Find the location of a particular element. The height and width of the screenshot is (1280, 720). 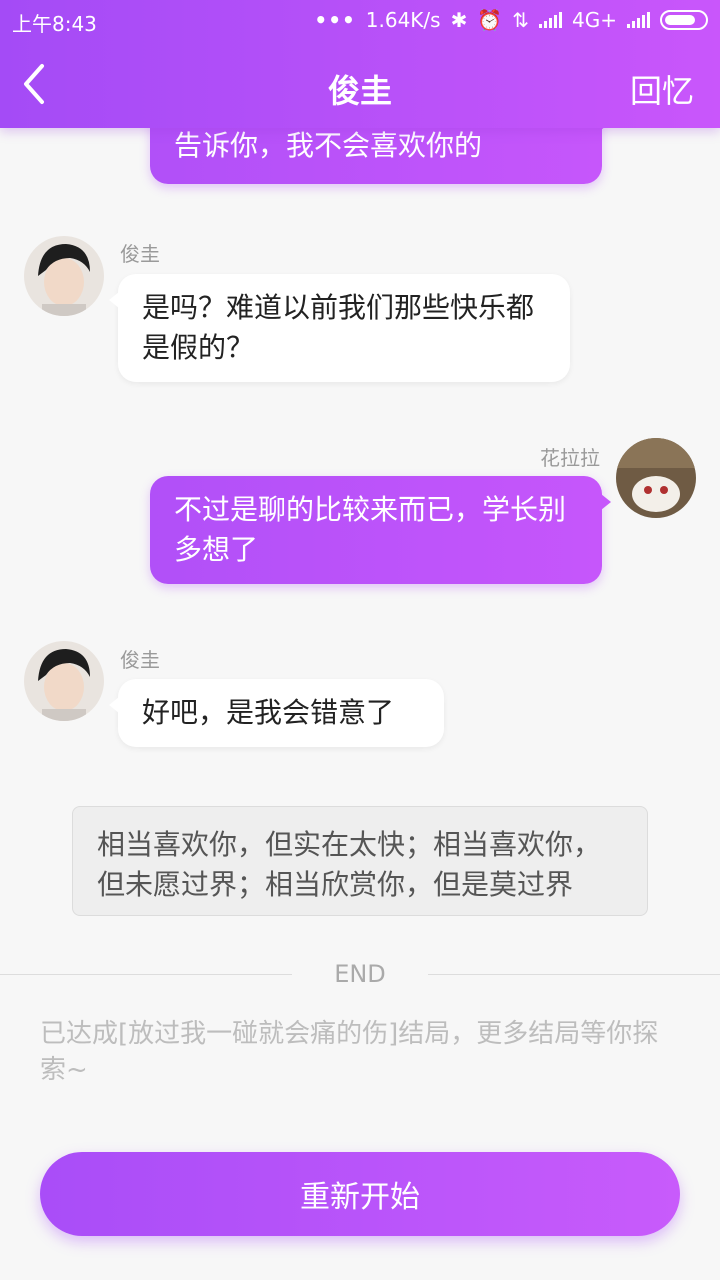

ending-text: 已达成[放过我一碰就会痛的伤]结局，更多结局等你探索~ is located at coordinates (349, 1052).